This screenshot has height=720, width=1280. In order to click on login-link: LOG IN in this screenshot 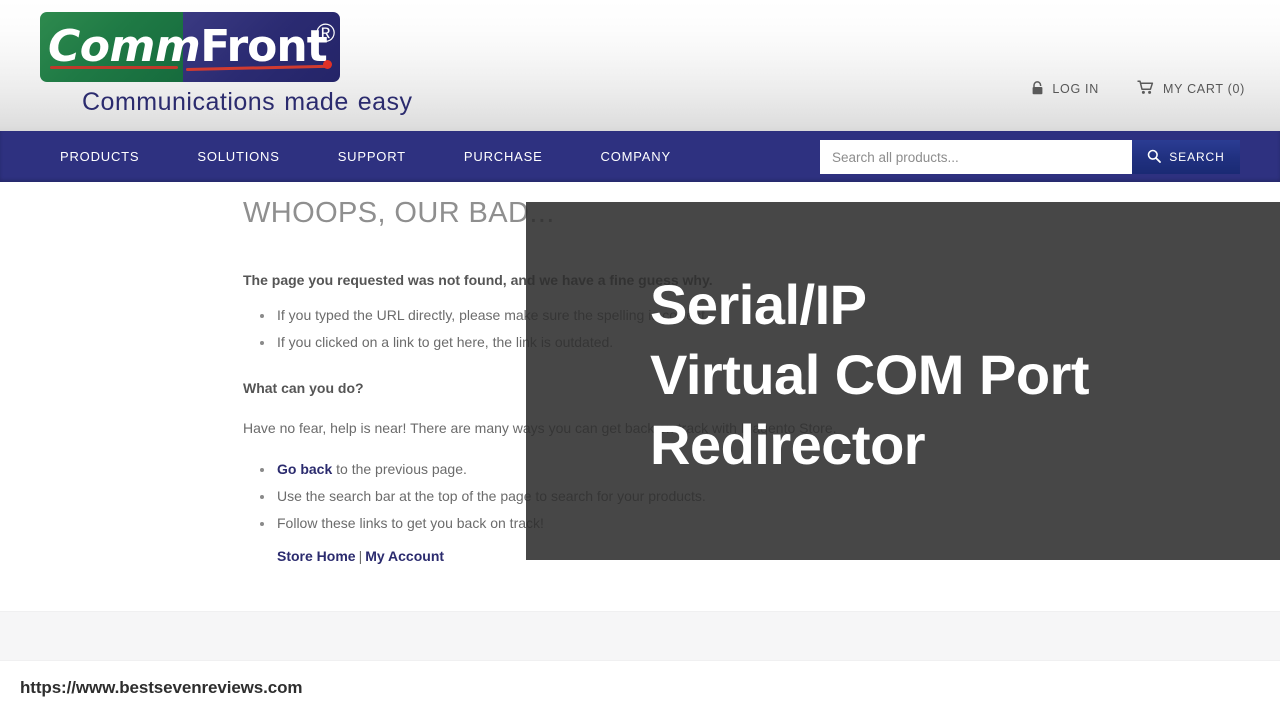, I will do `click(1065, 89)`.